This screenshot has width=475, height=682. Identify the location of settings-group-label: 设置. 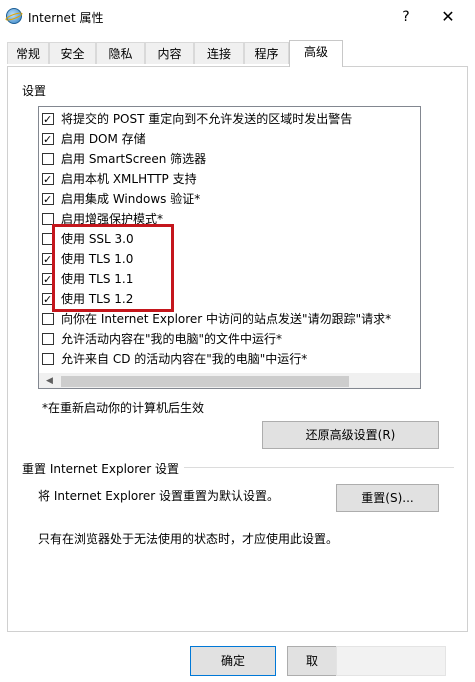
(34, 91).